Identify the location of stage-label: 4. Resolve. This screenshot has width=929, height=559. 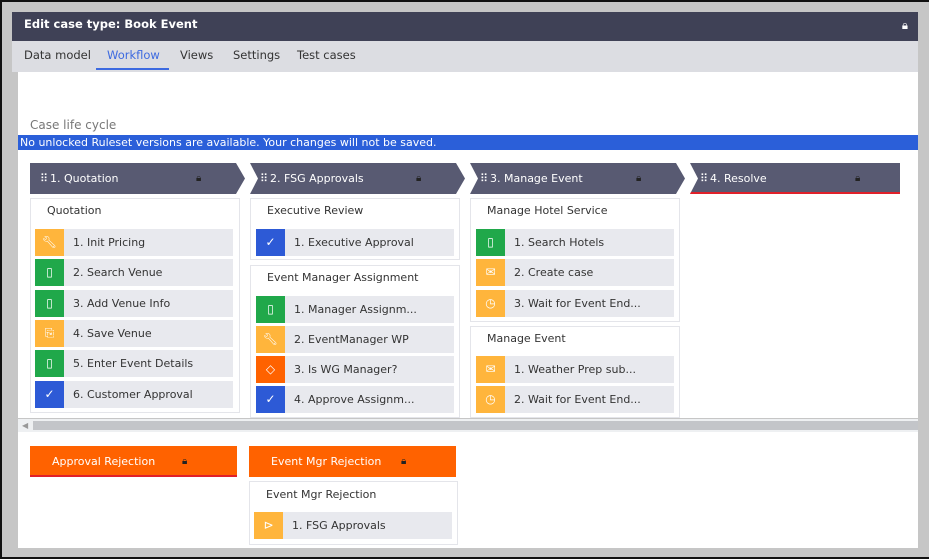
(738, 178).